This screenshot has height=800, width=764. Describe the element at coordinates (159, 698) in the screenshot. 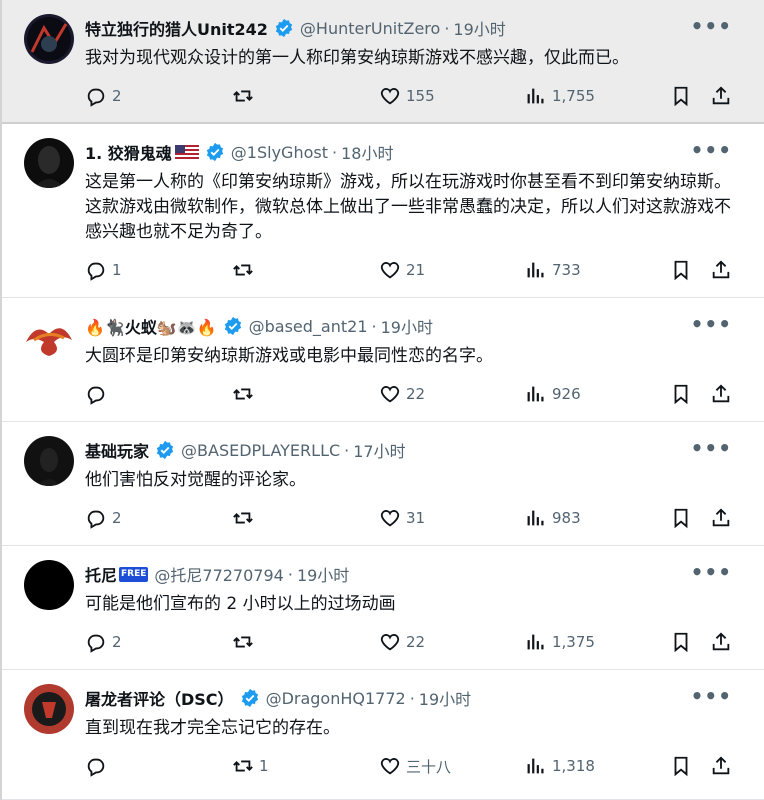

I see `display-name: 屠龙者评论（DSC）` at that location.